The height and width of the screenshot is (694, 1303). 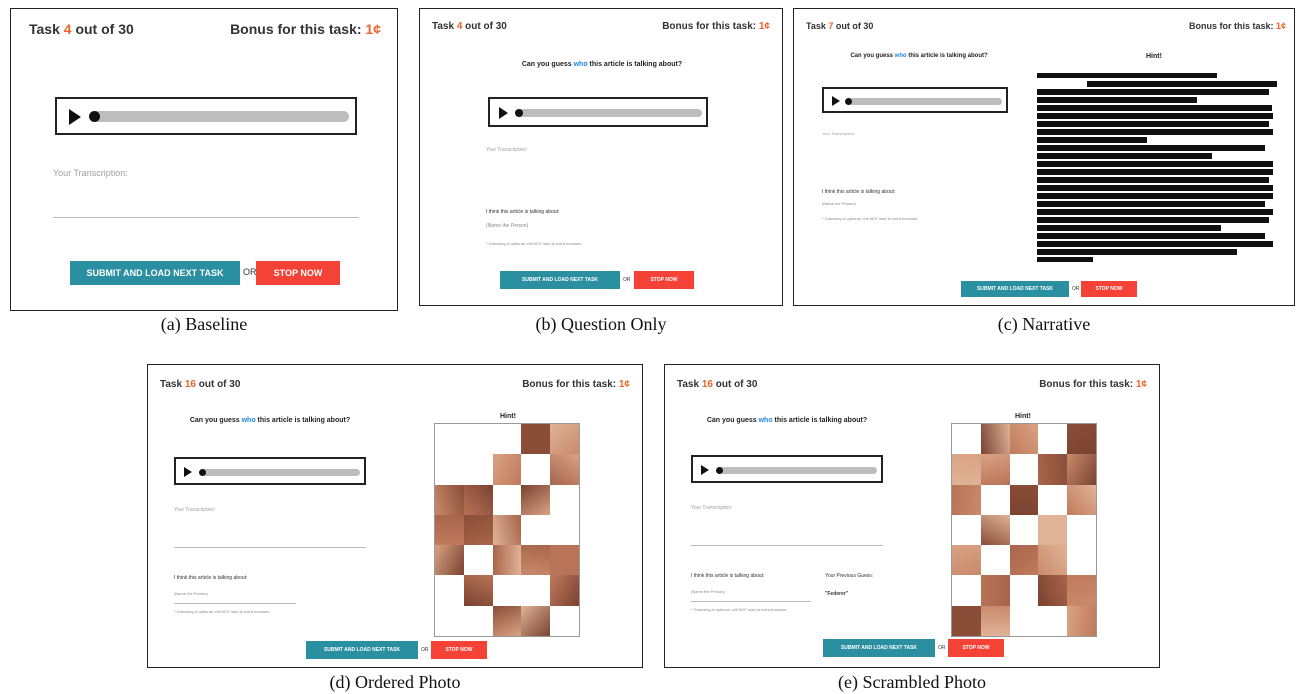 What do you see at coordinates (1044, 324) in the screenshot?
I see `caption-c: (c) Narrative` at bounding box center [1044, 324].